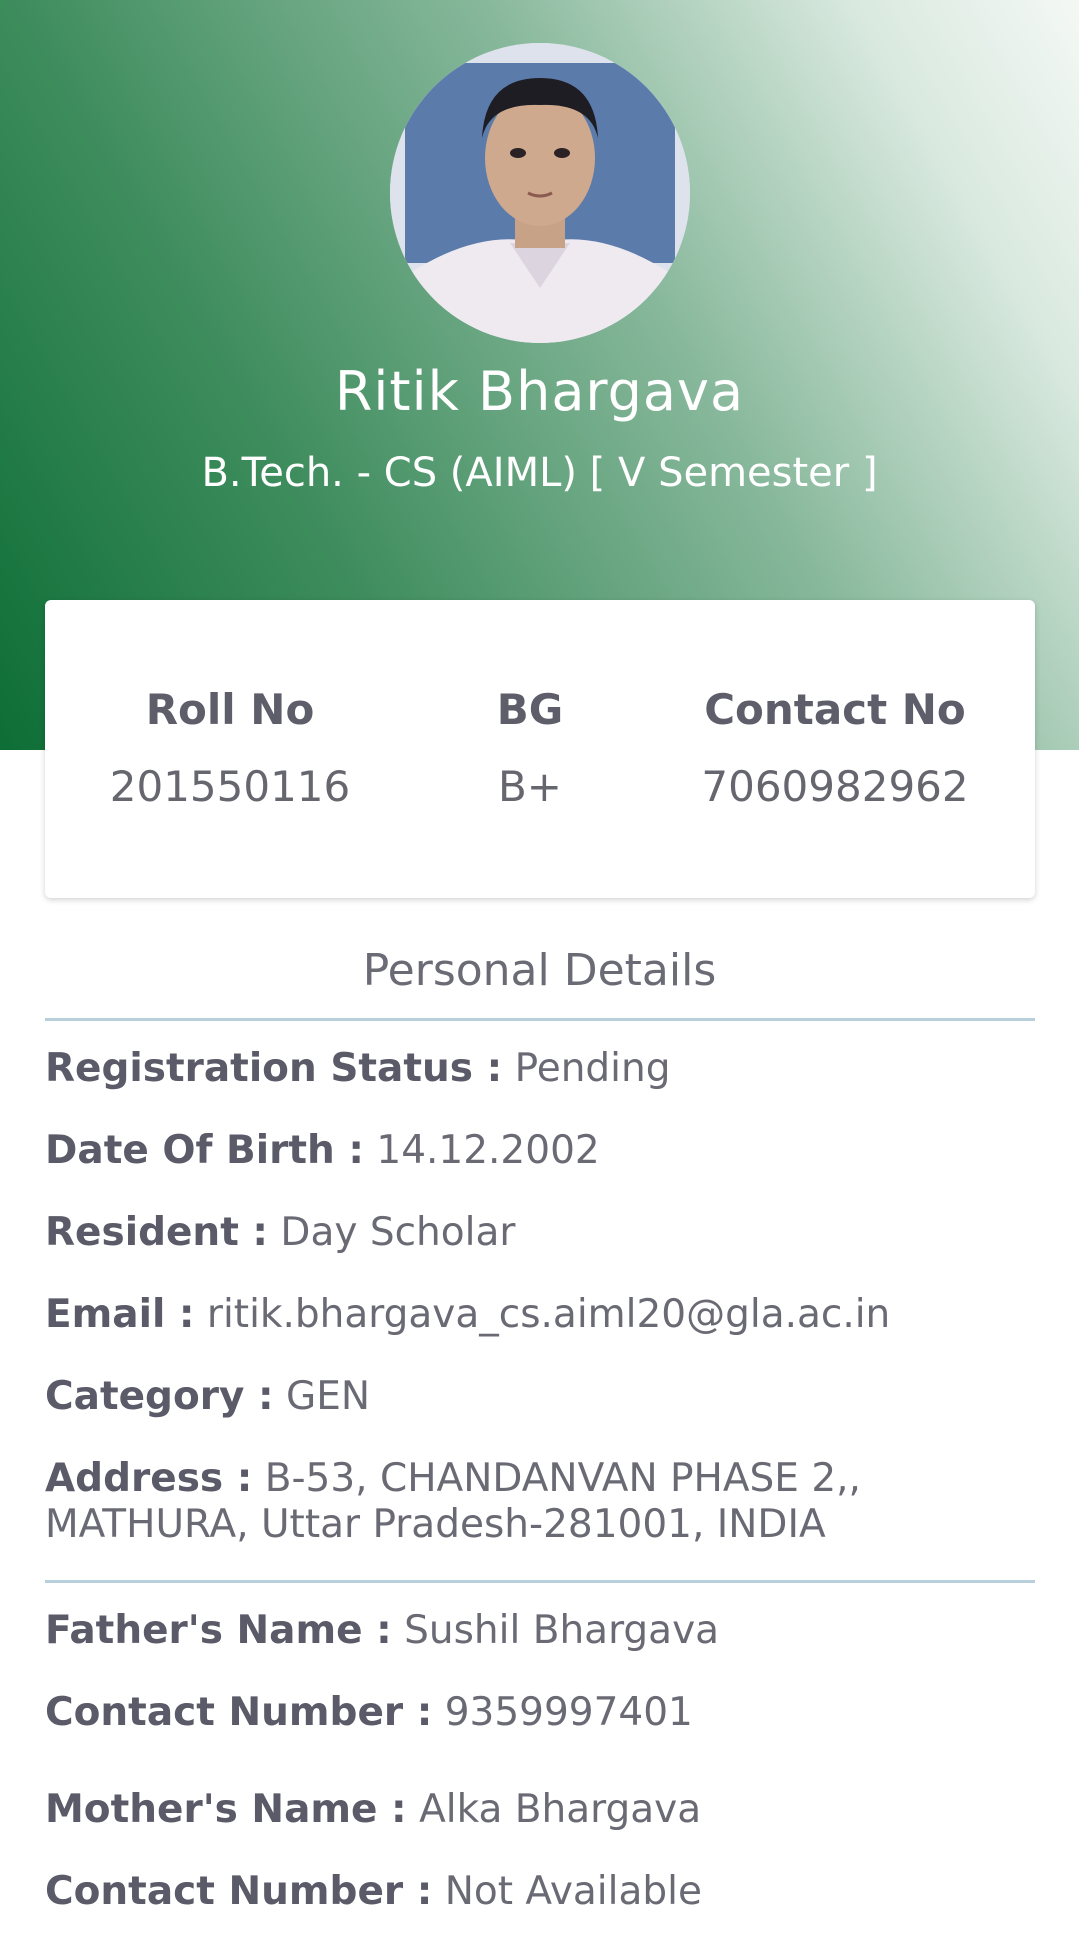  What do you see at coordinates (204, 1150) in the screenshot?
I see `date-of-birth-label: Date Of Birth :` at bounding box center [204, 1150].